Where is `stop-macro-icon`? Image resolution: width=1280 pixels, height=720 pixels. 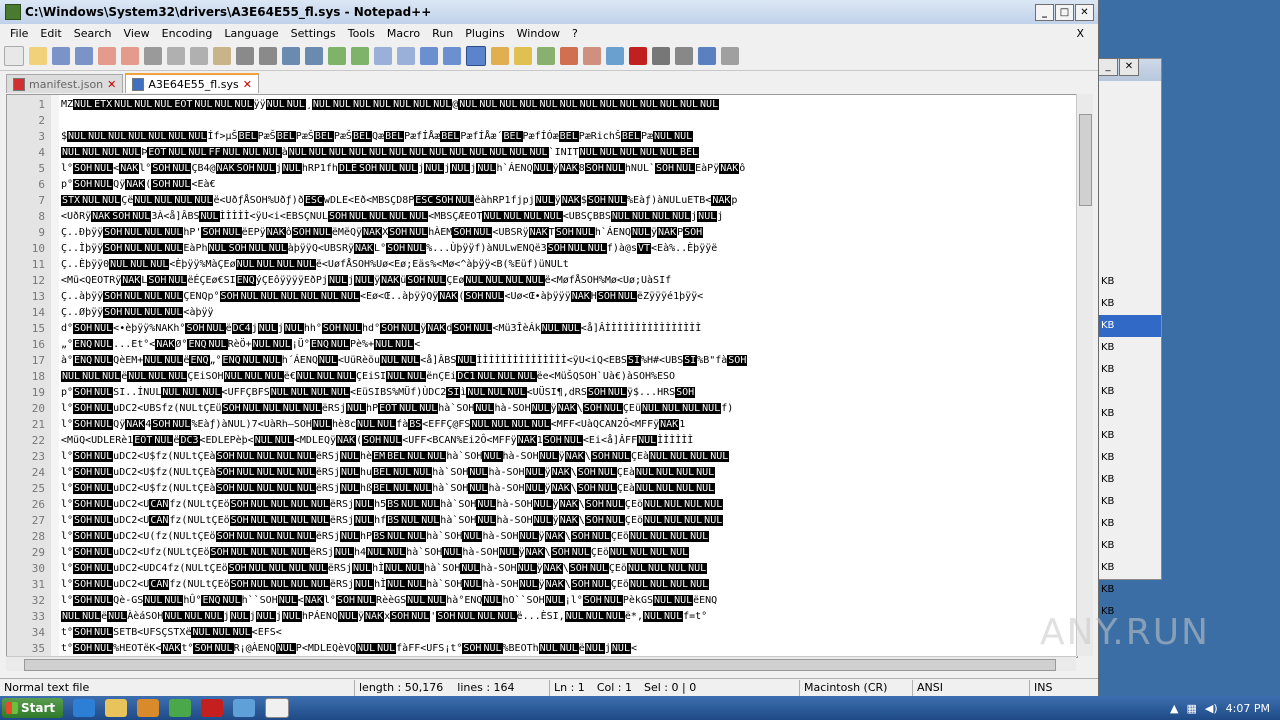
stop-macro-icon is located at coordinates (661, 56).